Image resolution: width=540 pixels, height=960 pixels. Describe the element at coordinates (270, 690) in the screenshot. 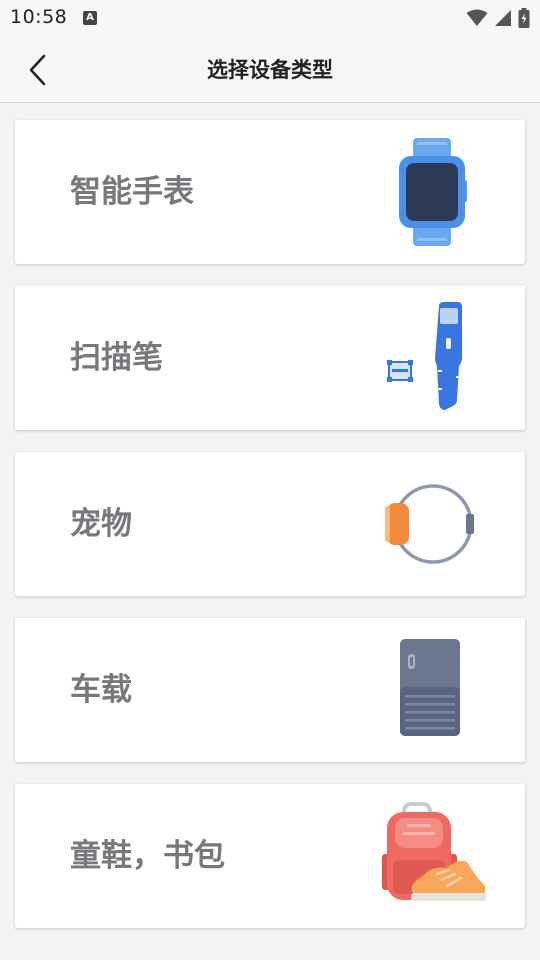

I see `device-card-vehicle: 车载` at that location.